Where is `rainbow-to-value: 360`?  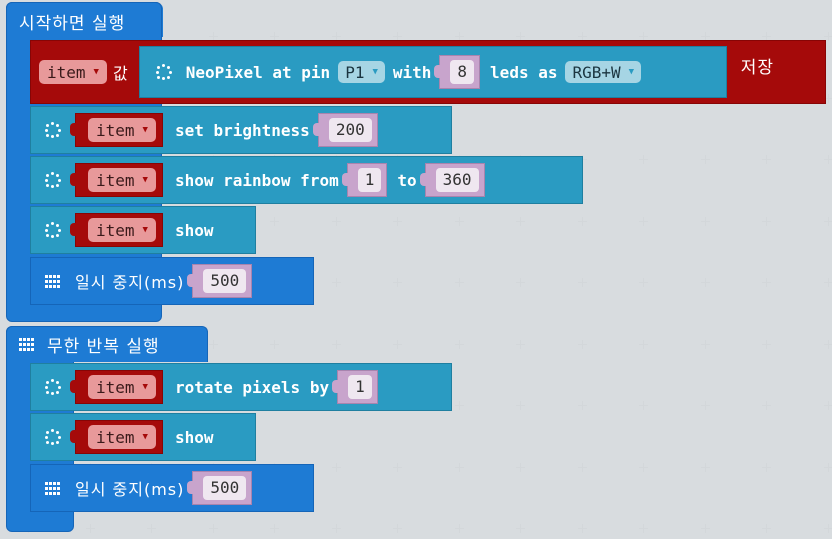 rainbow-to-value: 360 is located at coordinates (457, 180).